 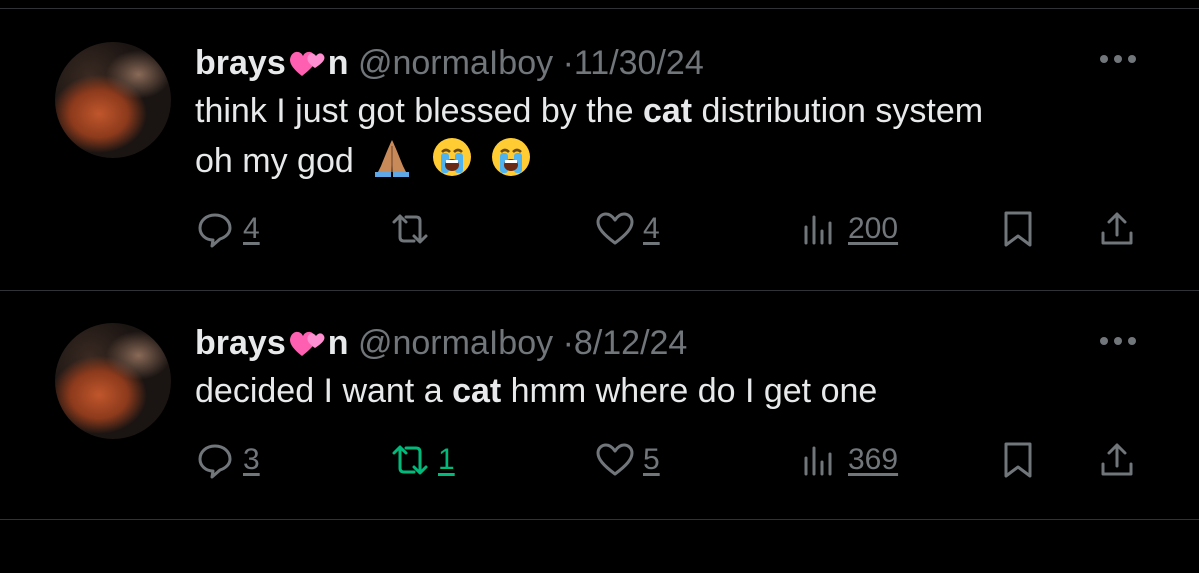 I want to click on repost-button, so click(x=414, y=229).